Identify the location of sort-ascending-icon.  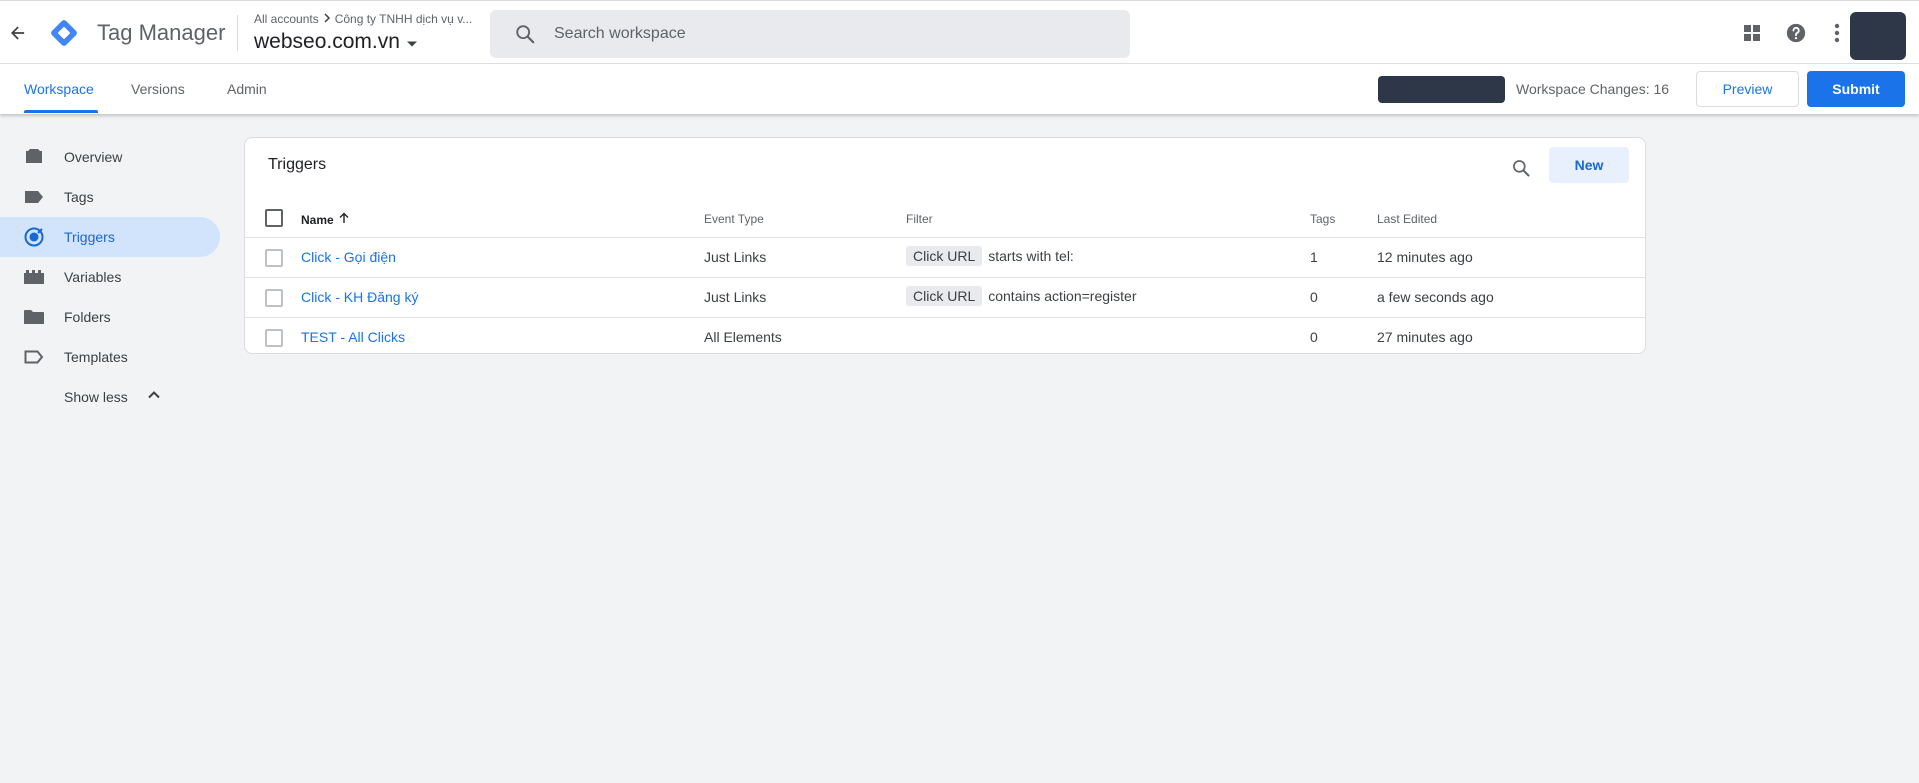
(344, 219).